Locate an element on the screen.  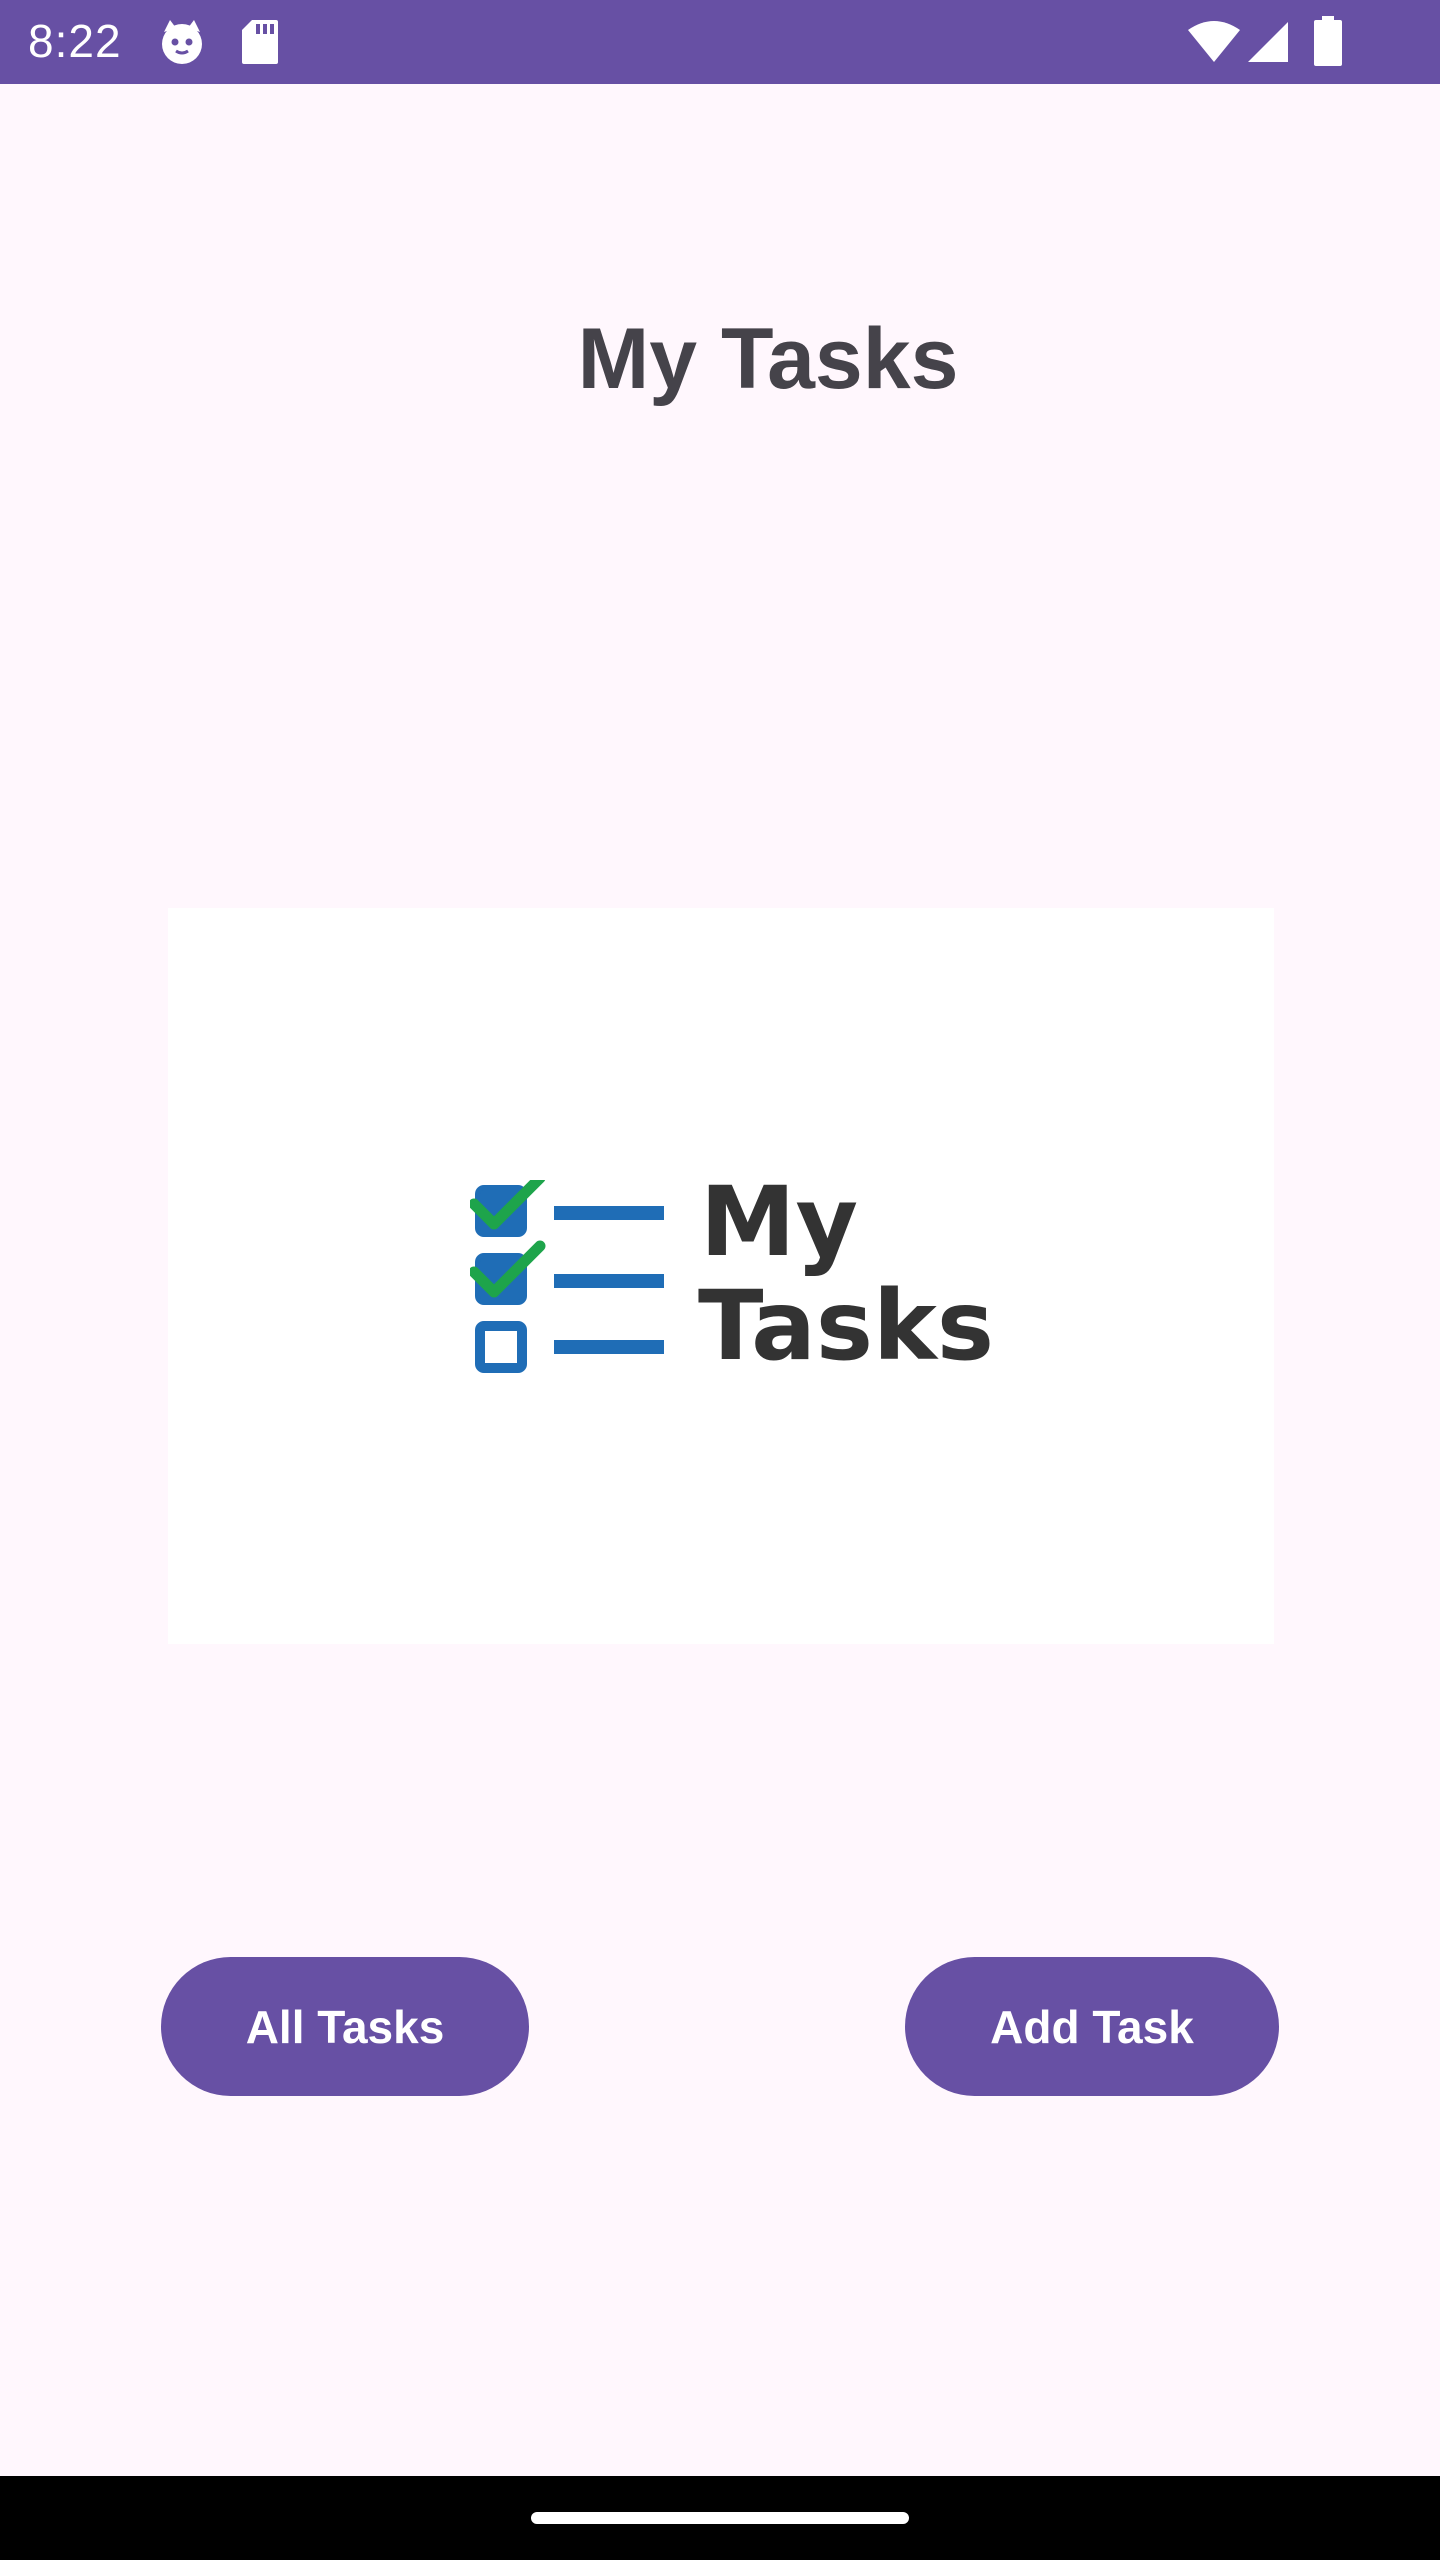
cat-face-icon is located at coordinates (182, 42).